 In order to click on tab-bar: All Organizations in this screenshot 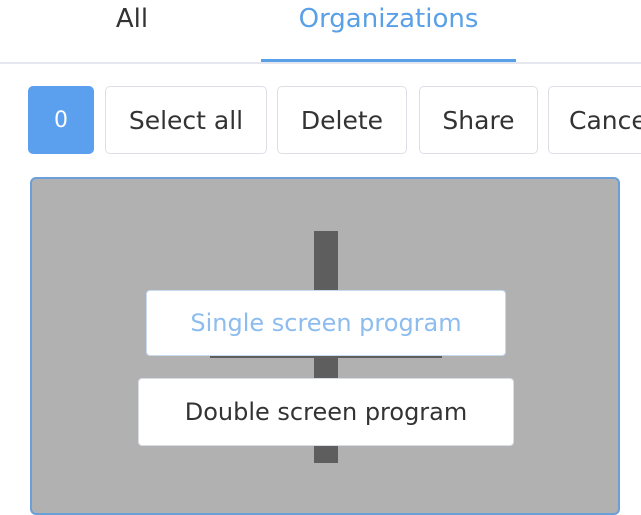, I will do `click(320, 32)`.